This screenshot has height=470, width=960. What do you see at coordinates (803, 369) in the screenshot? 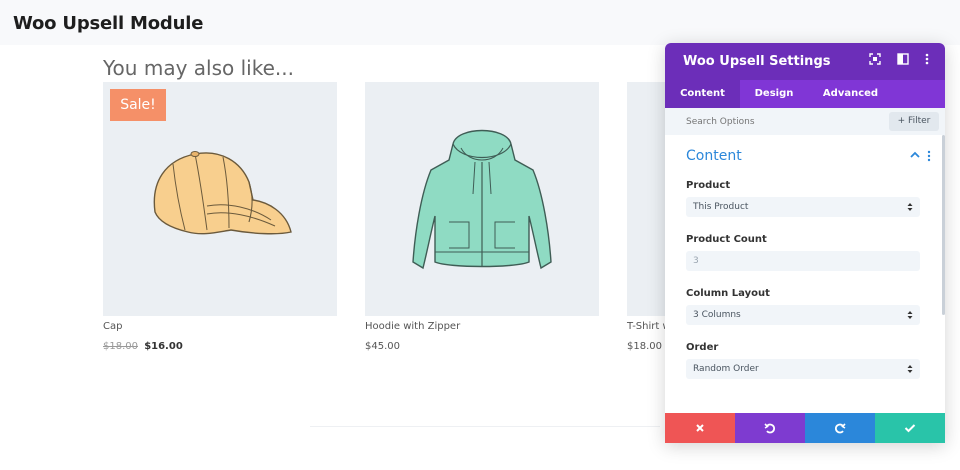
I see `order-select: Random Order` at bounding box center [803, 369].